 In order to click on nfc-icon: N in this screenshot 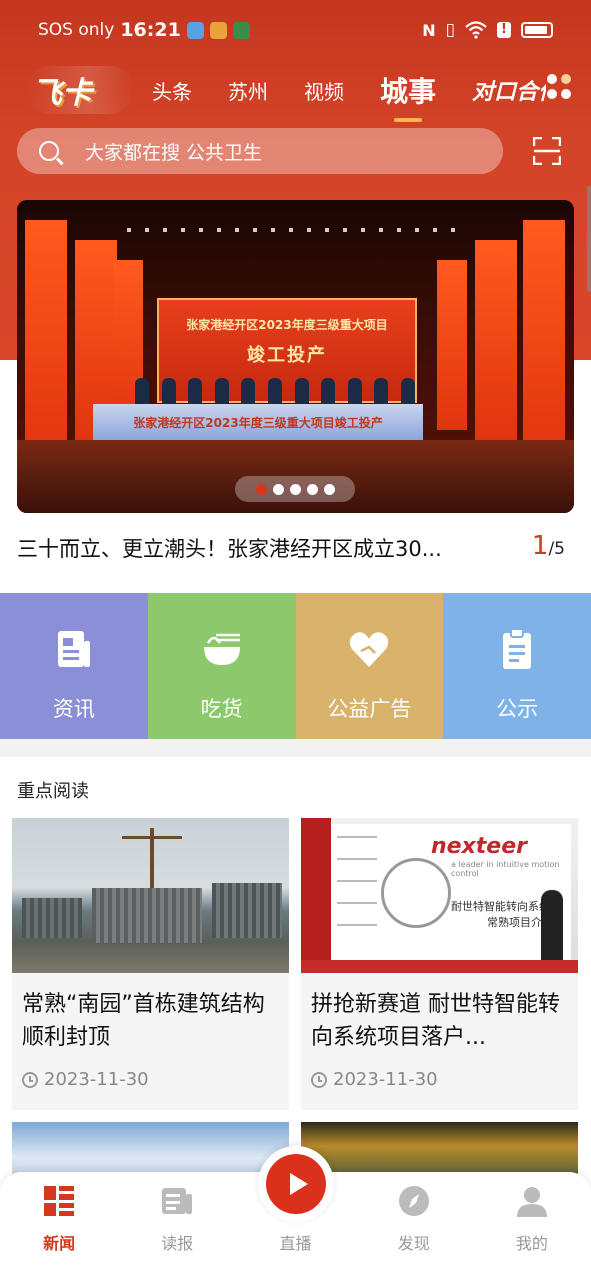, I will do `click(429, 30)`.